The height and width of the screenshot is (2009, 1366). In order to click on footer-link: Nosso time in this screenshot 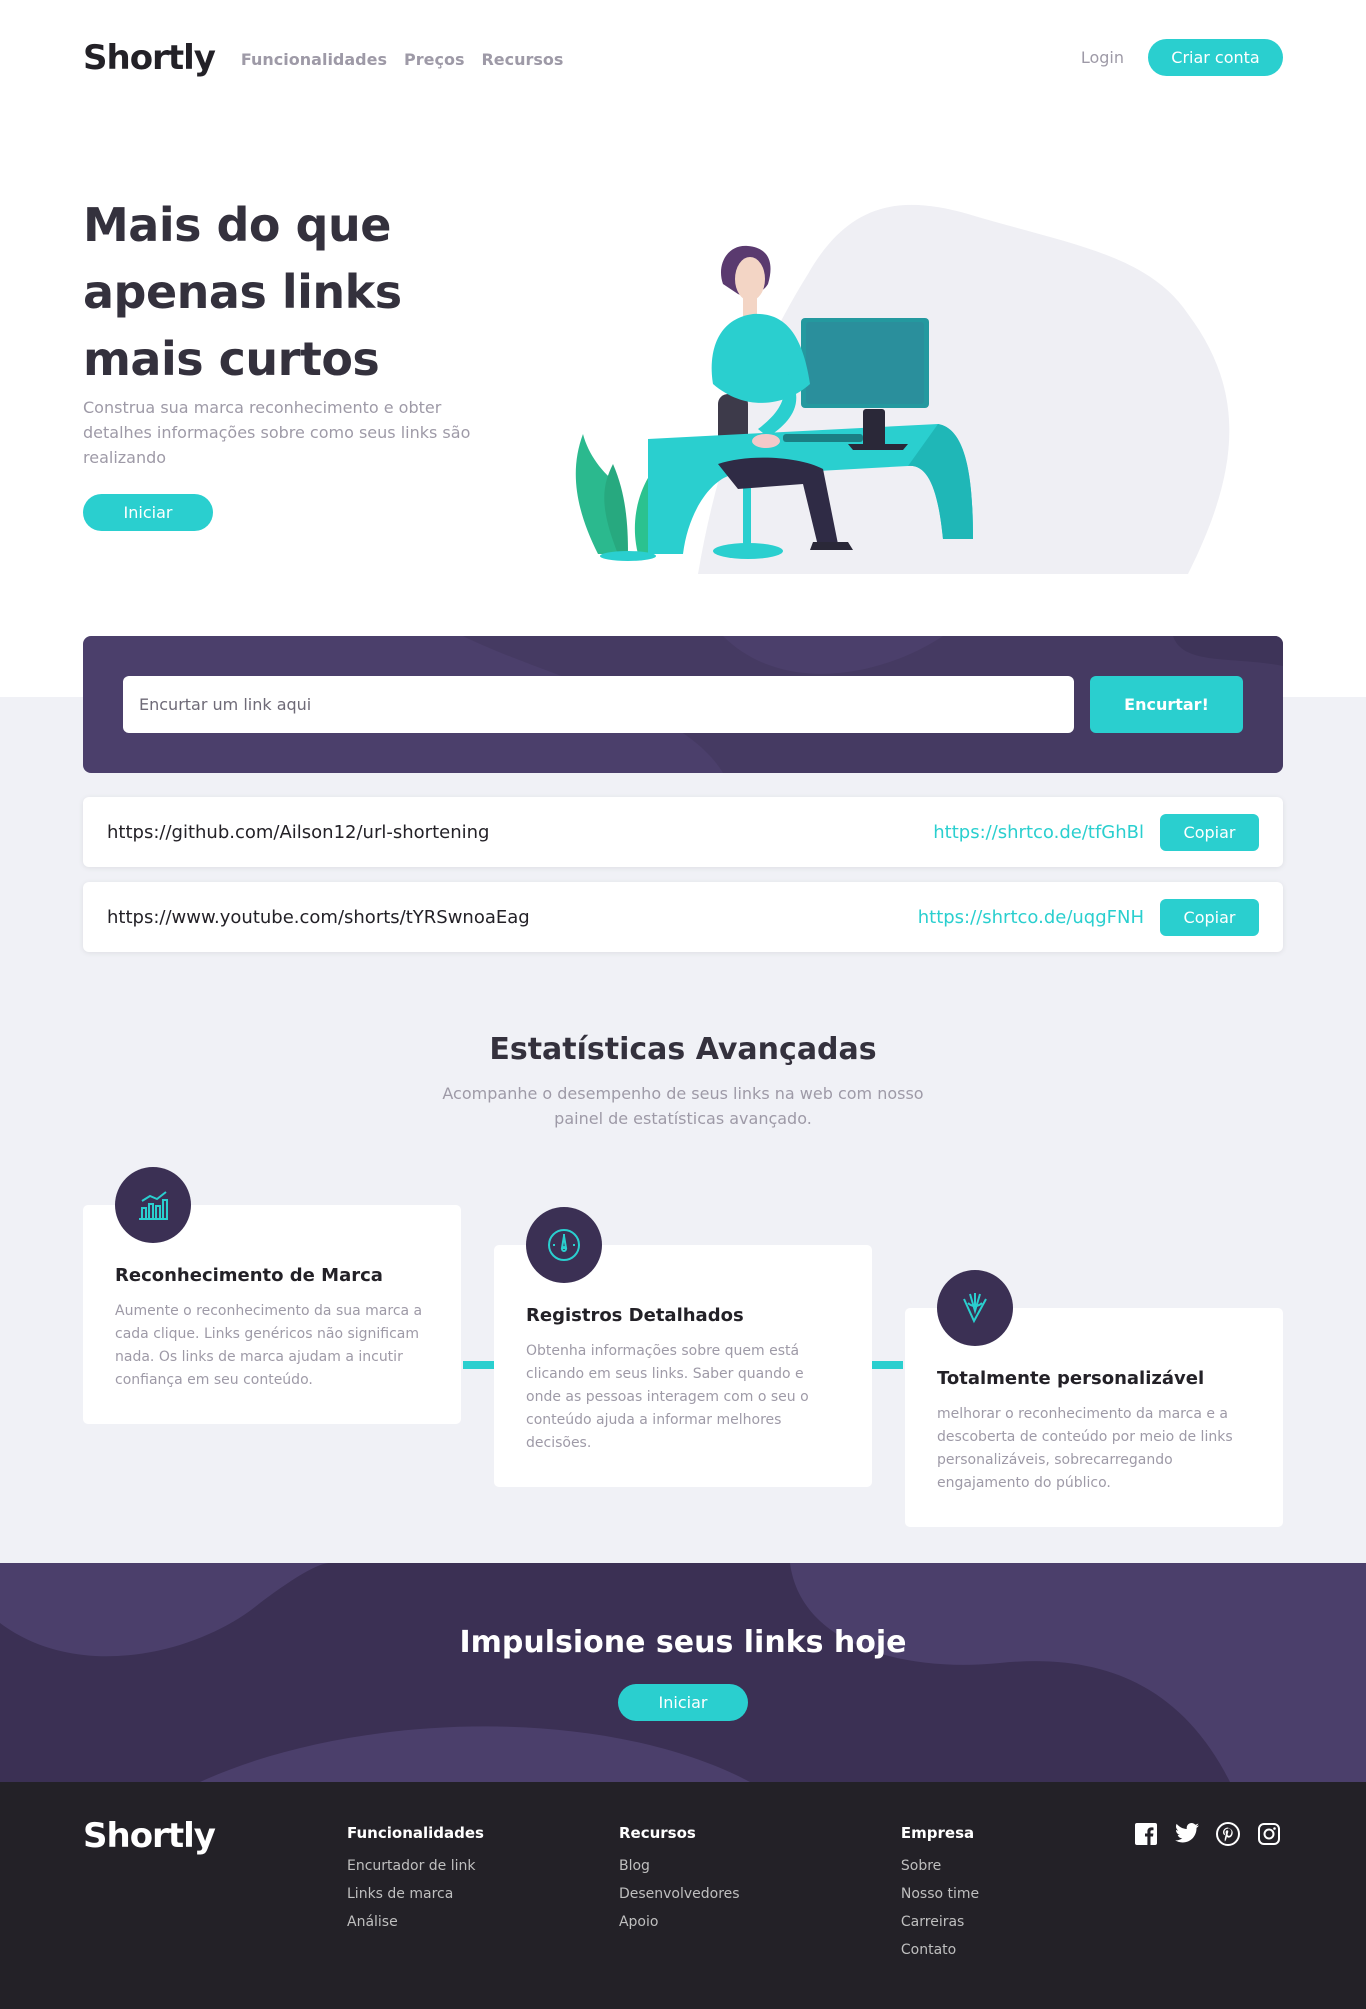, I will do `click(1017, 1894)`.